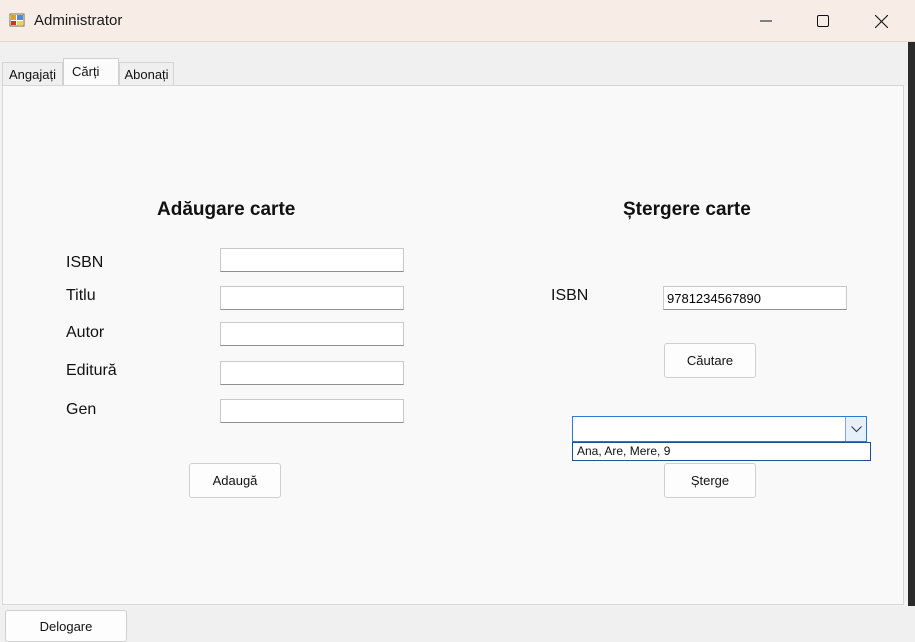 Image resolution: width=915 pixels, height=642 pixels. I want to click on combo-dropdown-button, so click(855, 429).